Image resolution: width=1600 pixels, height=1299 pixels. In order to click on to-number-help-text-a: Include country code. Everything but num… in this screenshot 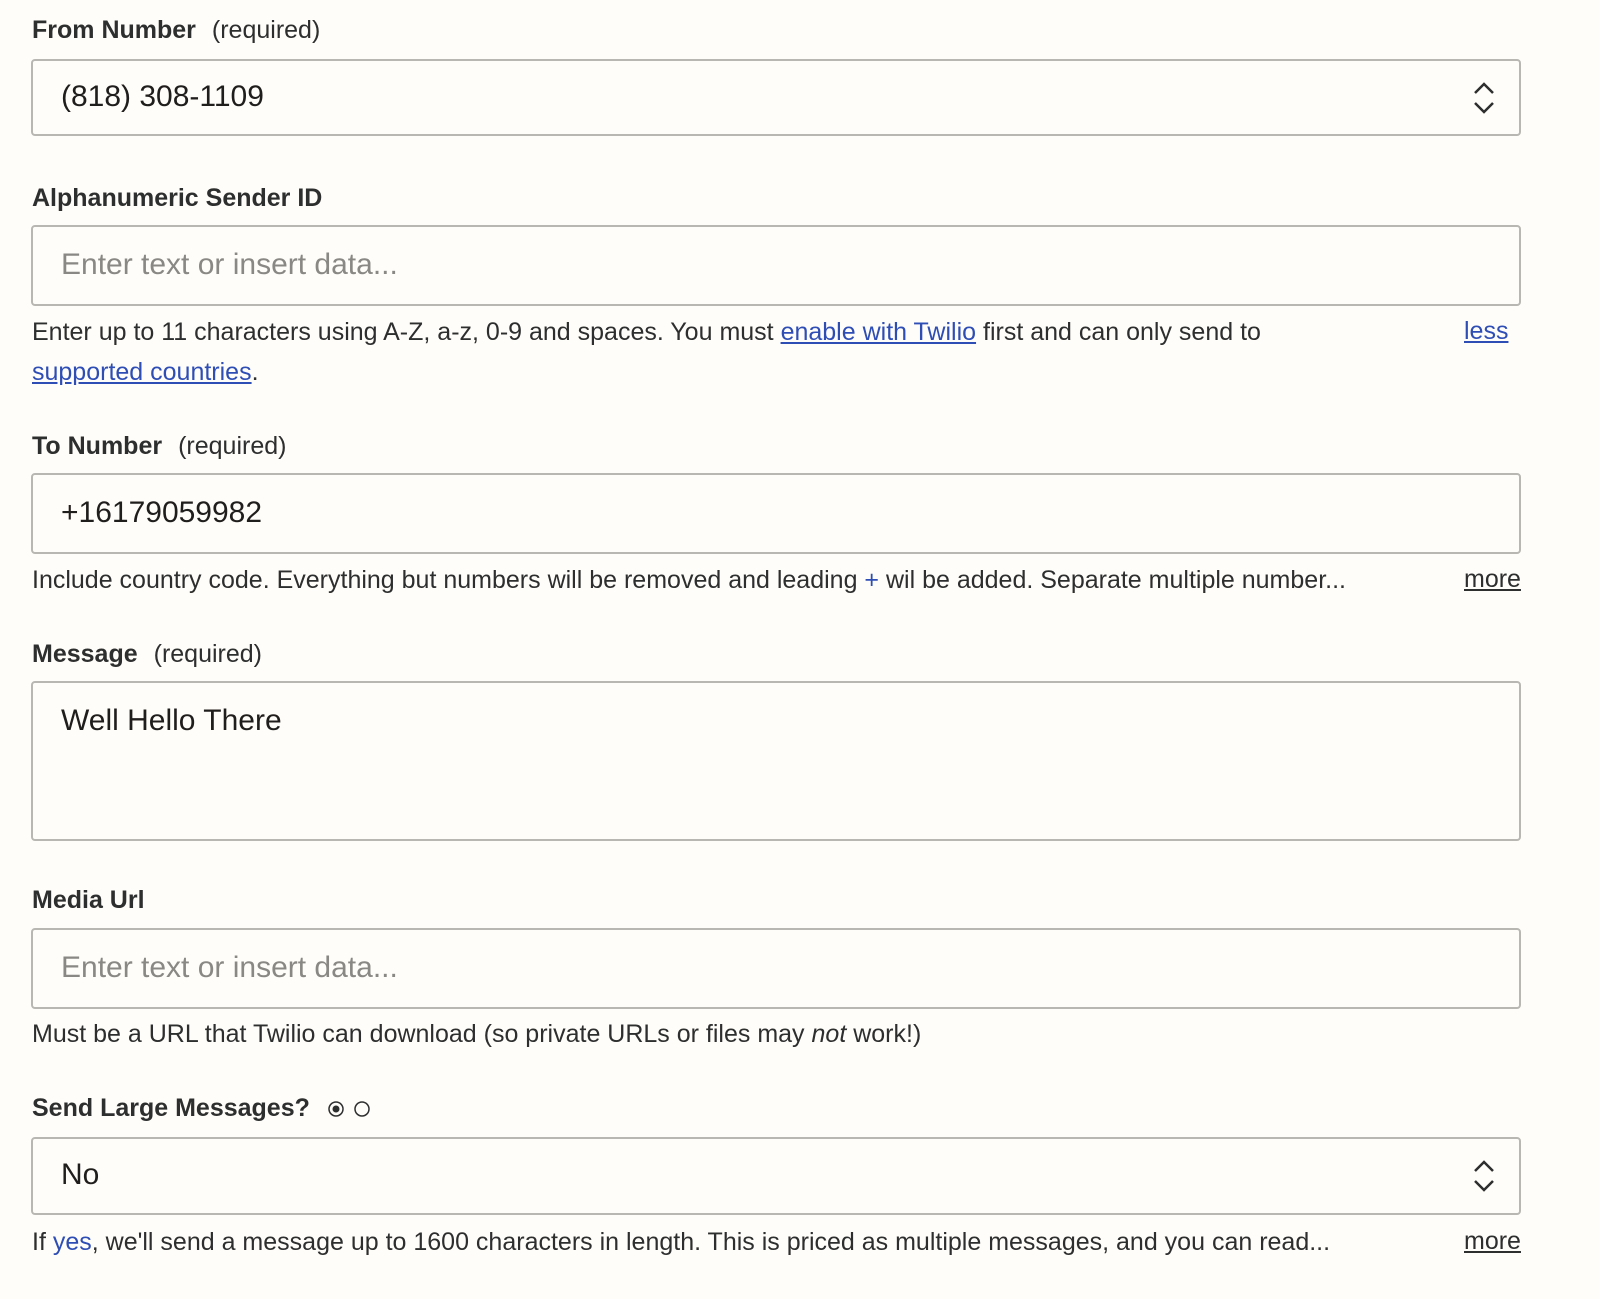, I will do `click(448, 580)`.